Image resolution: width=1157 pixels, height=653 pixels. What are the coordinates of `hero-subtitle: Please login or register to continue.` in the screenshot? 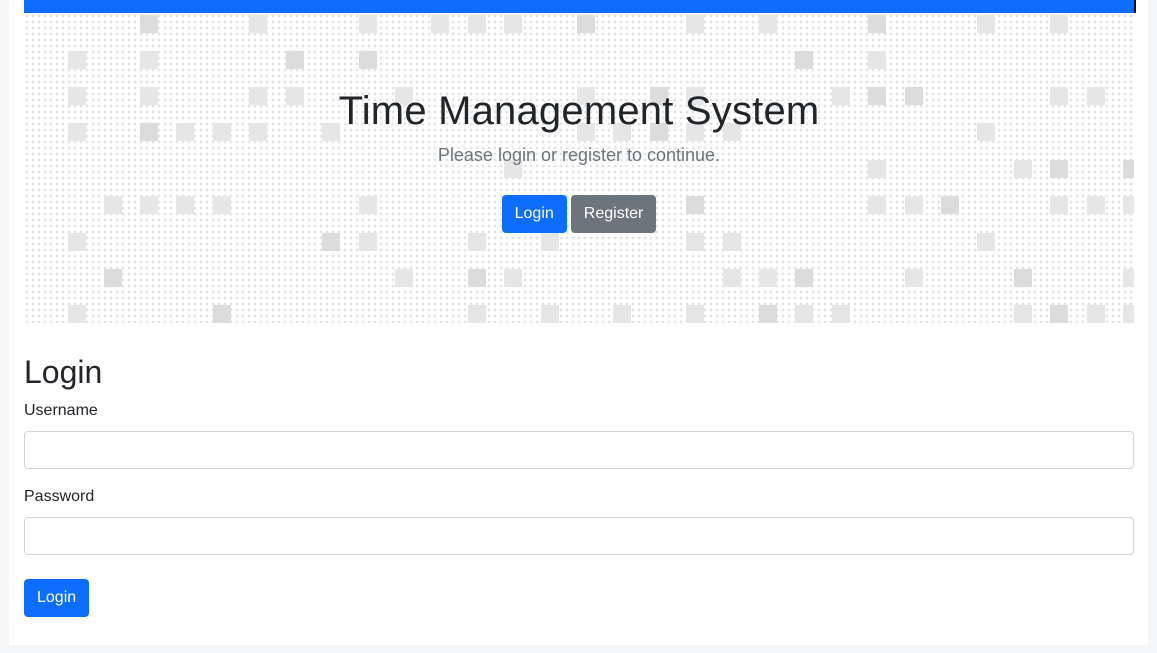 It's located at (579, 155).